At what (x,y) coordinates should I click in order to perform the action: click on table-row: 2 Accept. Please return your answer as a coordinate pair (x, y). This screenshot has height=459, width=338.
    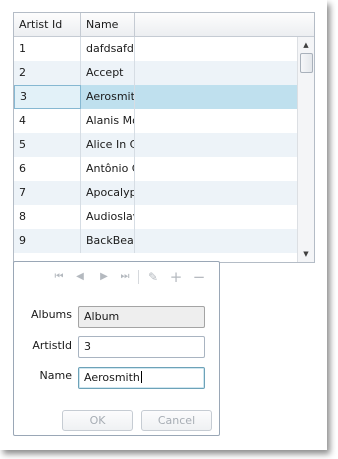
    Looking at the image, I should click on (156, 73).